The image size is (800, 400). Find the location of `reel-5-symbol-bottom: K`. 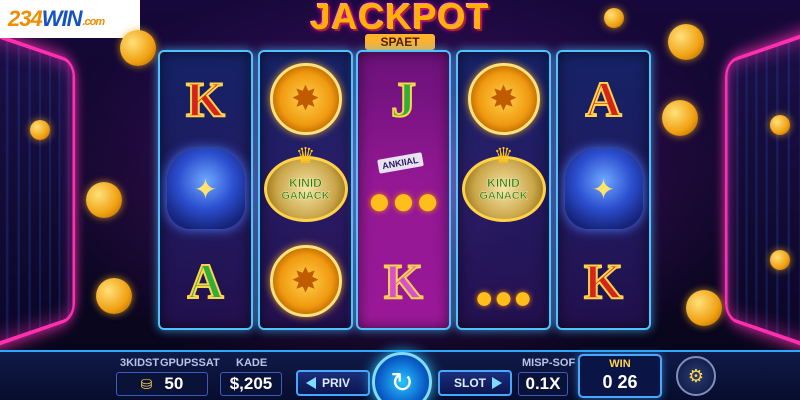

reel-5-symbol-bottom: K is located at coordinates (603, 281).